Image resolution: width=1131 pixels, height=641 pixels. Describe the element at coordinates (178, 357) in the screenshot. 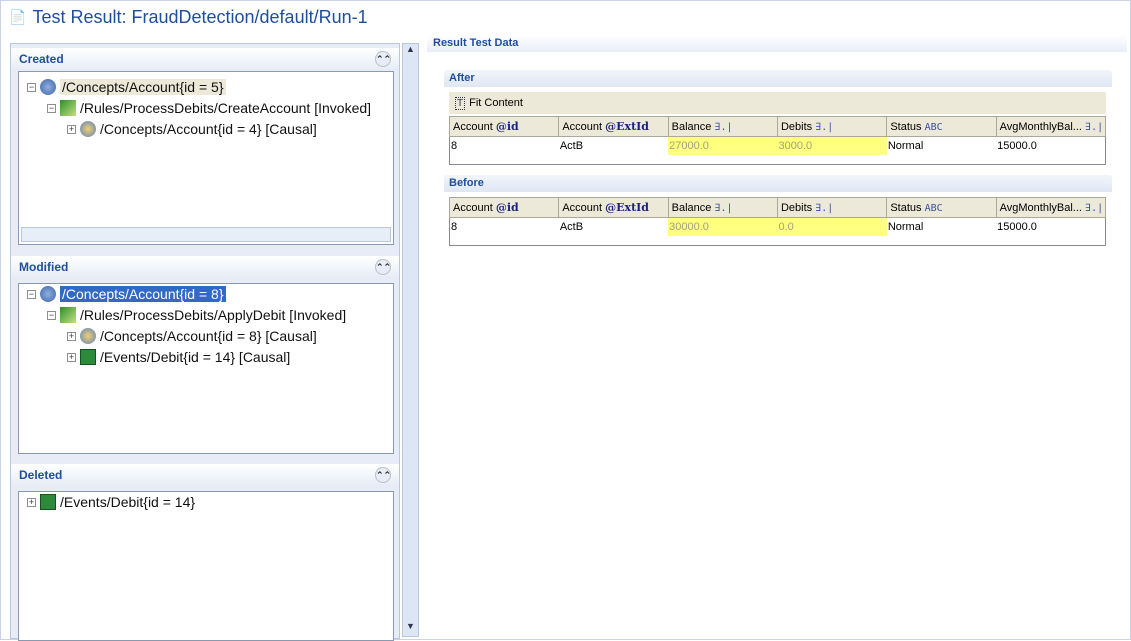

I see `tree-node: +/Events/Debit{id = 14} [Causal]` at that location.